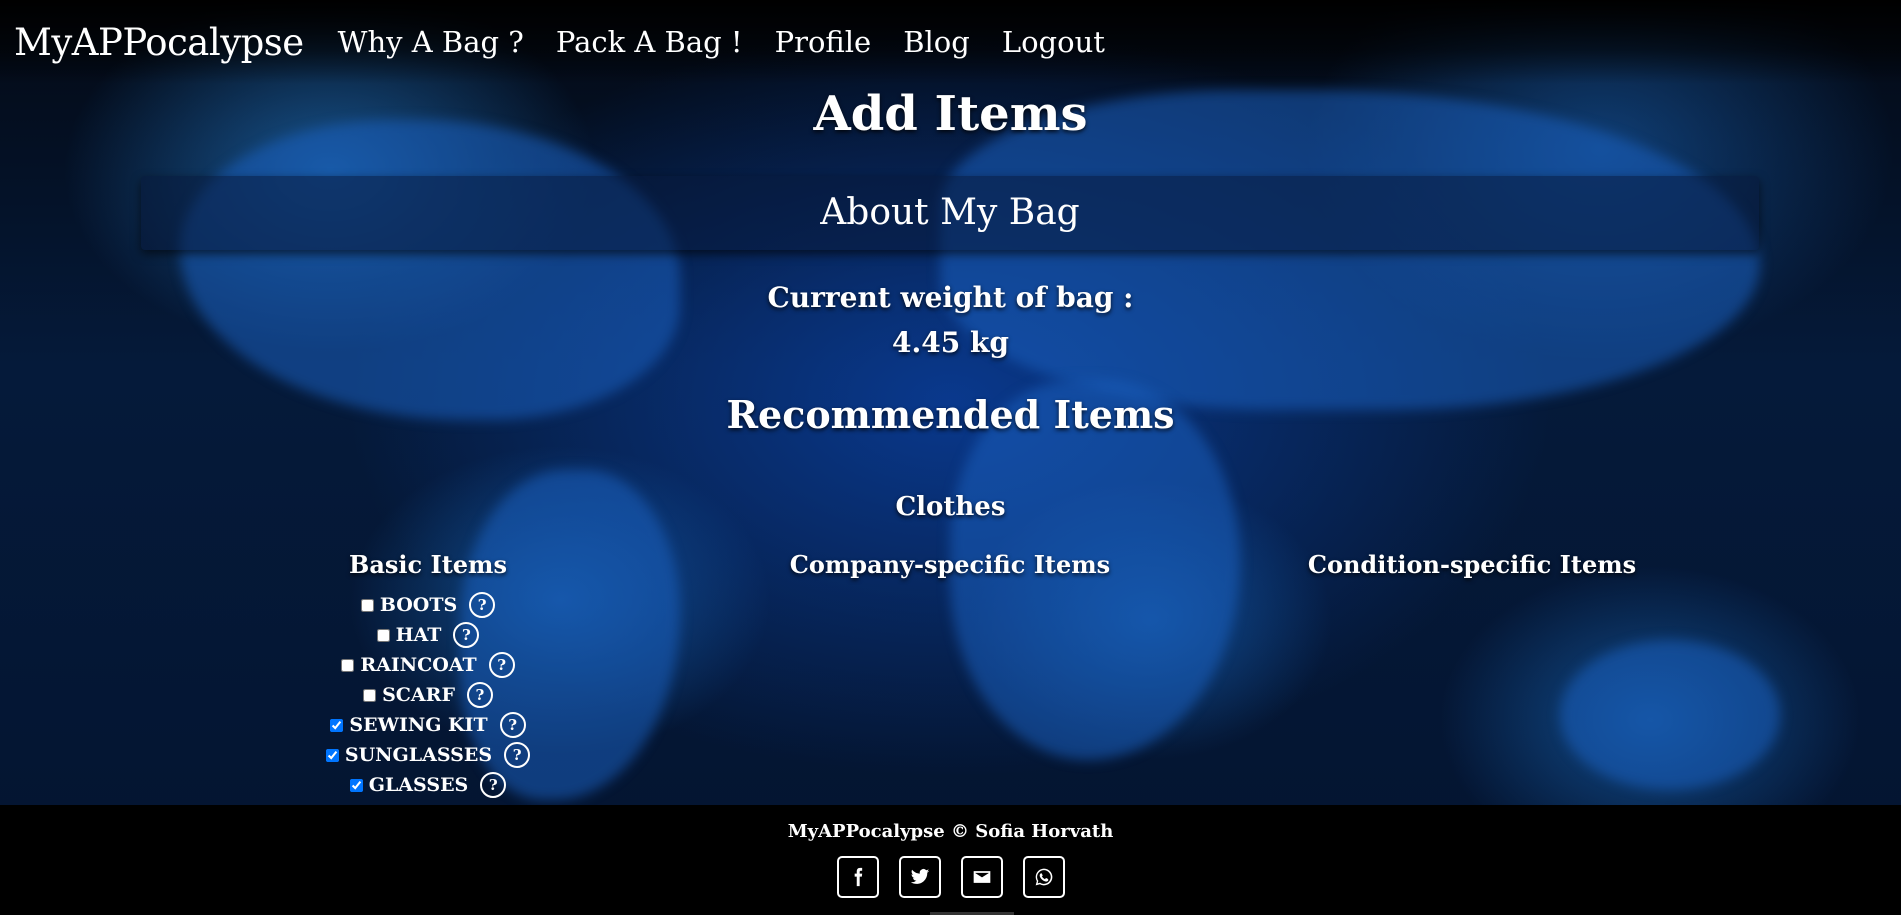 Image resolution: width=1901 pixels, height=915 pixels. What do you see at coordinates (950, 414) in the screenshot?
I see `recommended-items-title: Recommended Items` at bounding box center [950, 414].